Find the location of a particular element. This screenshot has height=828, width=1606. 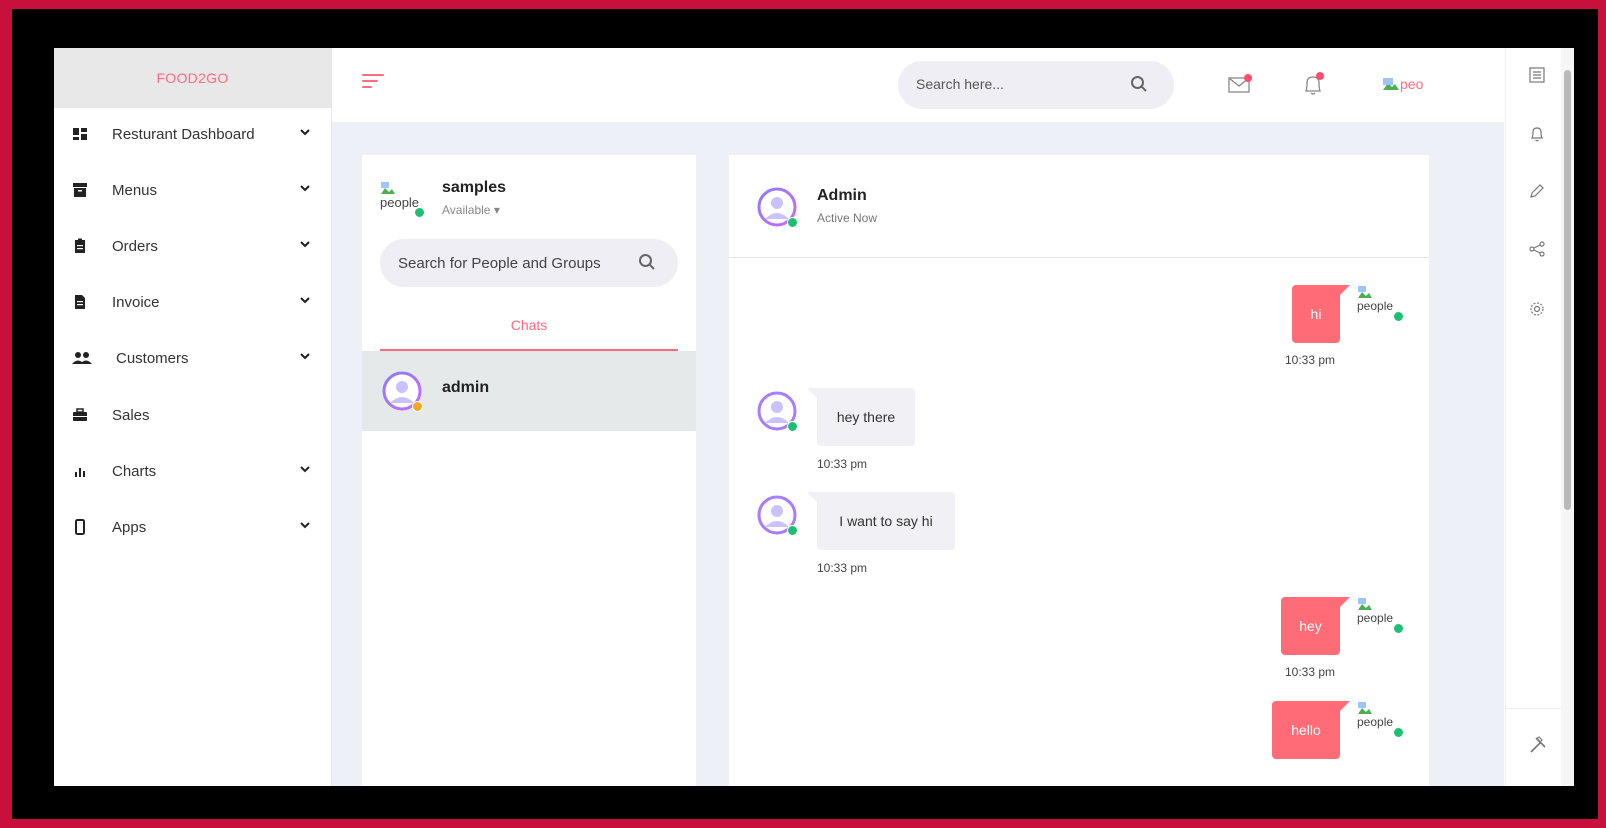

my-status-dropdown: Available ▾ is located at coordinates (471, 210).